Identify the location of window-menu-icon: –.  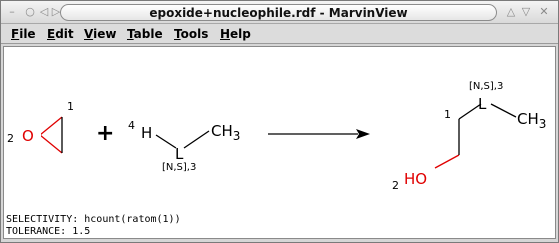
(12, 12).